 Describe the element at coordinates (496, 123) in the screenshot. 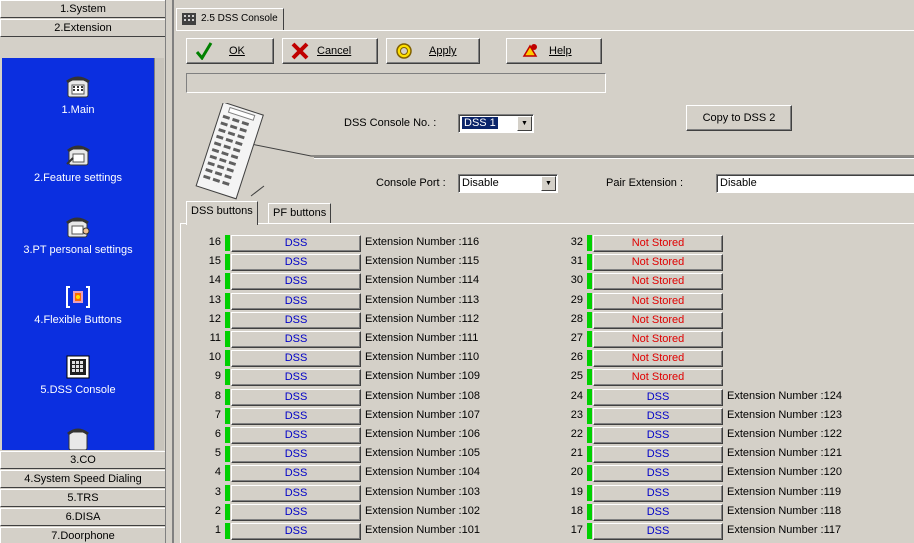

I see `dss-console-no-select: DSS 1 ▼` at that location.